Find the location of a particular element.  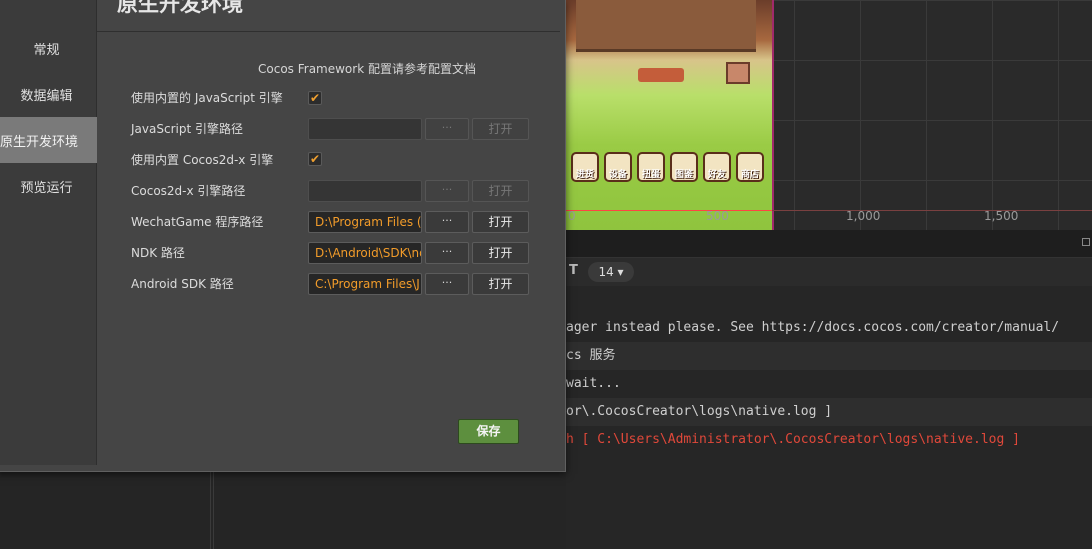

log-line: or\.CocosCreator\logs\native.log ] is located at coordinates (829, 412).